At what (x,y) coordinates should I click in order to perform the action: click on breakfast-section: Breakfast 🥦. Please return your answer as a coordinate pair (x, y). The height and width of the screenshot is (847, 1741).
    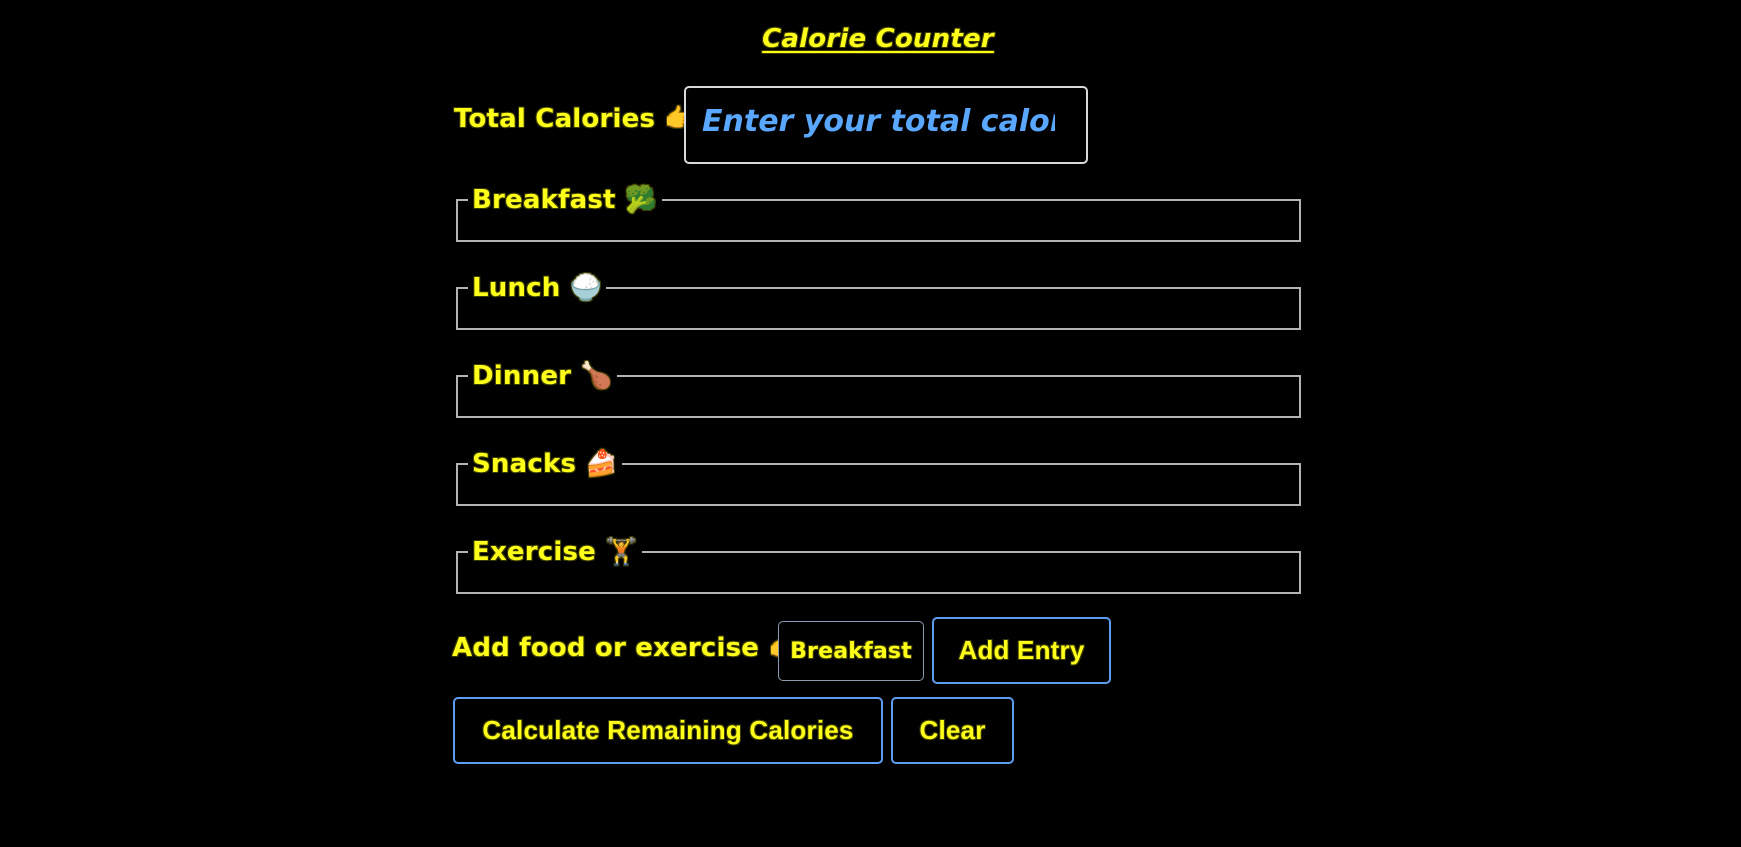
    Looking at the image, I should click on (878, 214).